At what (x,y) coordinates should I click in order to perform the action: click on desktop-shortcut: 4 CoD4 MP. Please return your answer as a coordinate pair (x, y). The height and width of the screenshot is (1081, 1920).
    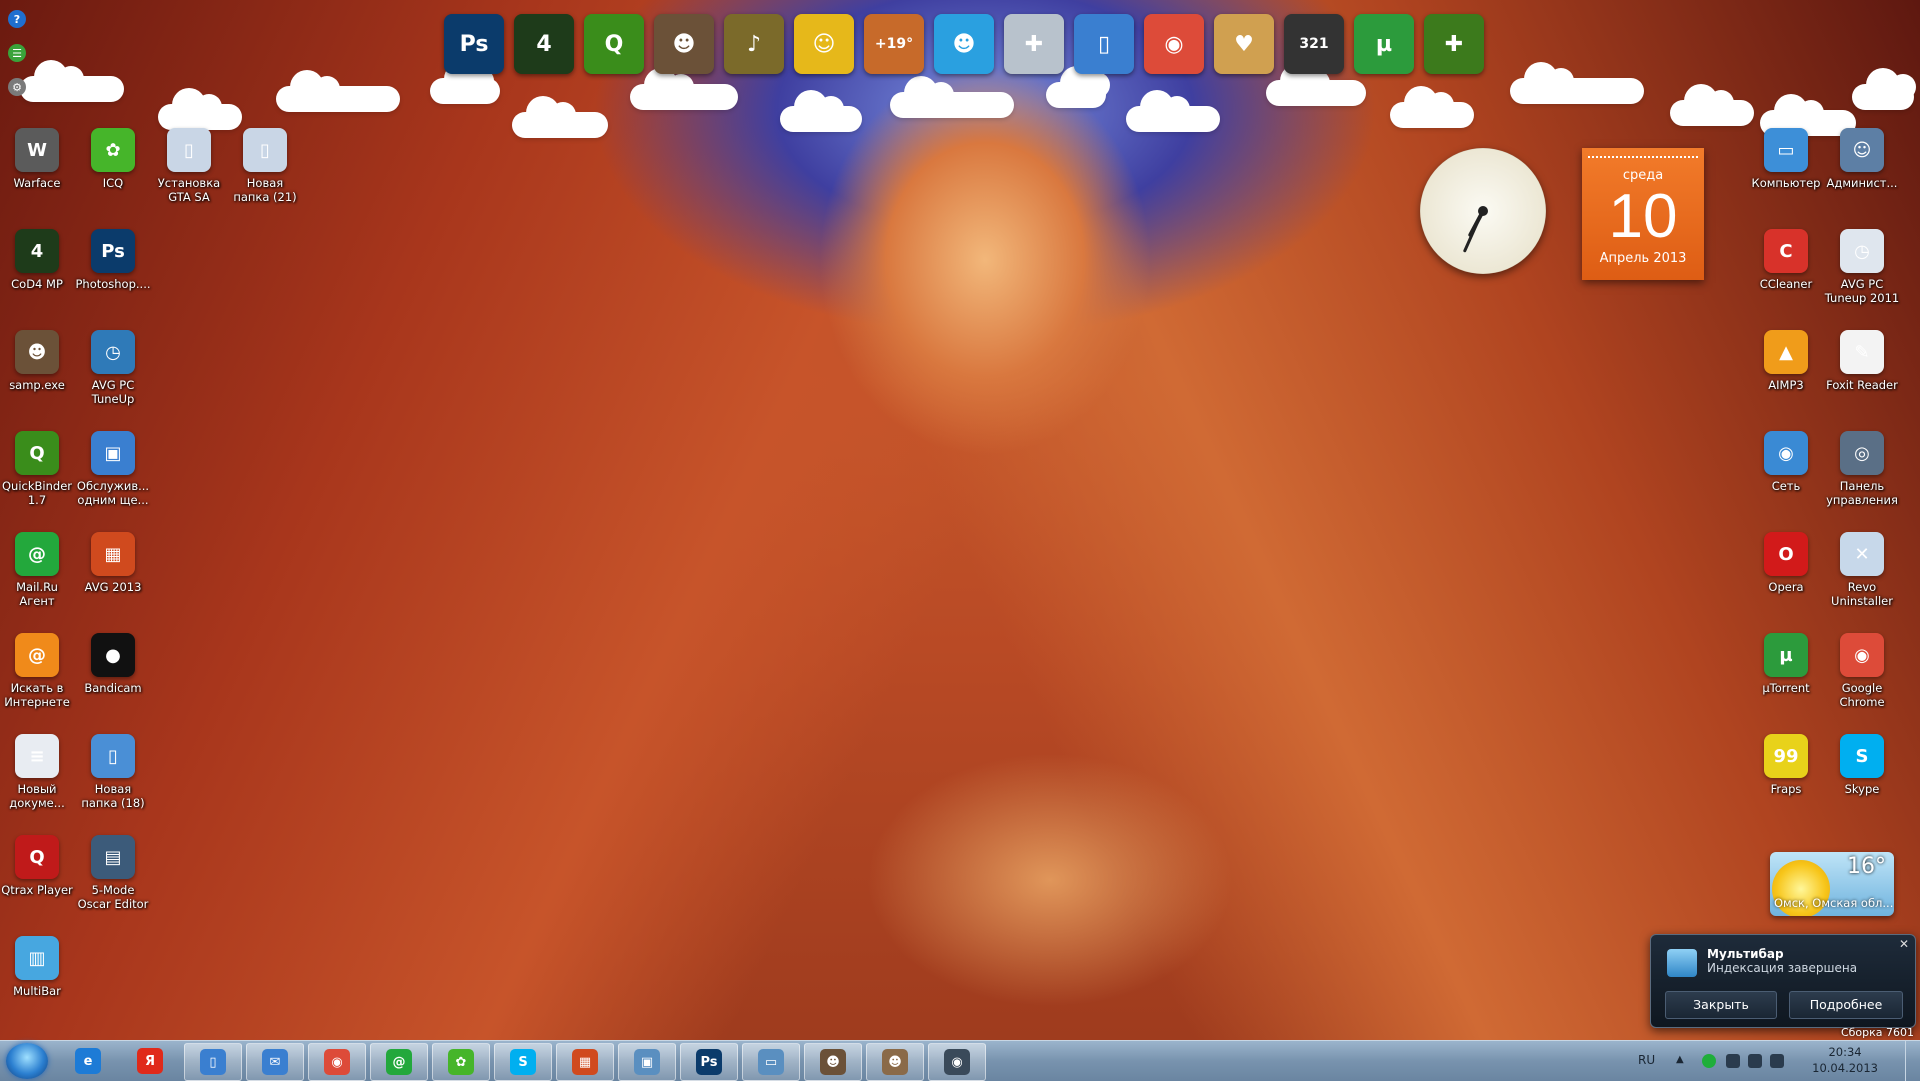
    Looking at the image, I should click on (37, 260).